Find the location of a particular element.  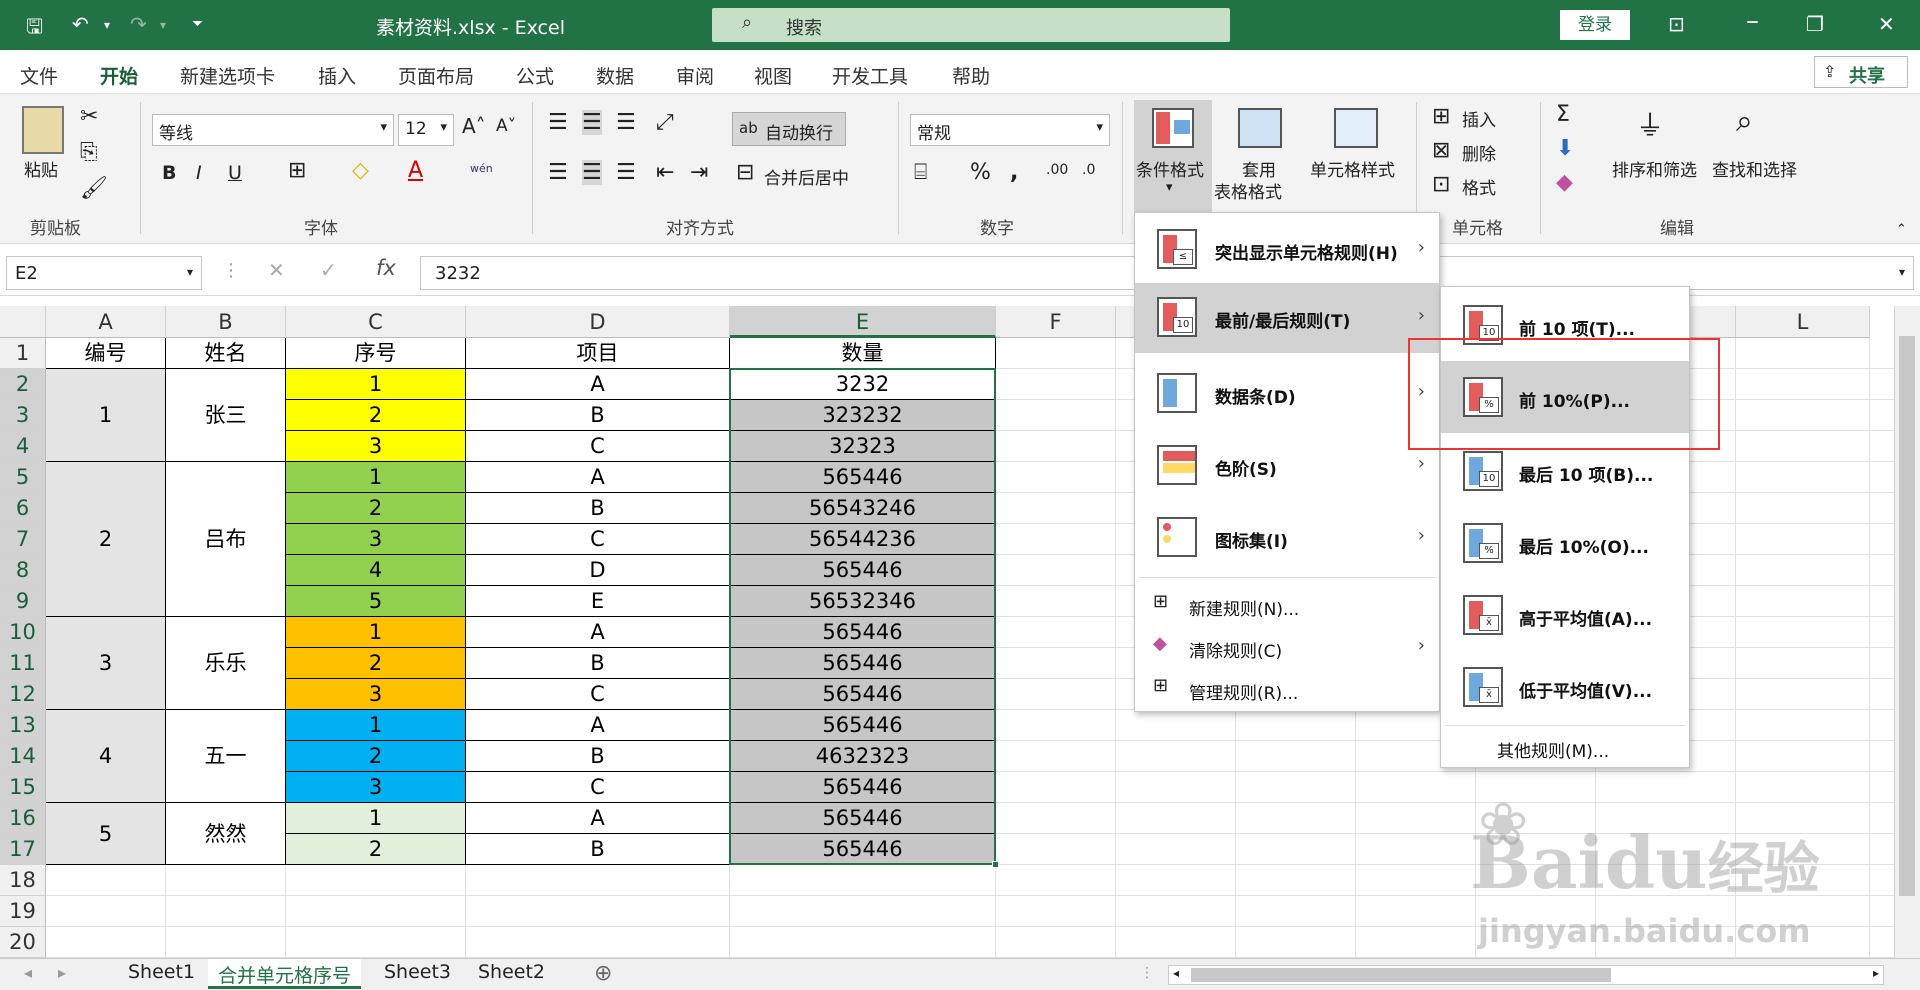

delete-label: 删除 is located at coordinates (1479, 152).